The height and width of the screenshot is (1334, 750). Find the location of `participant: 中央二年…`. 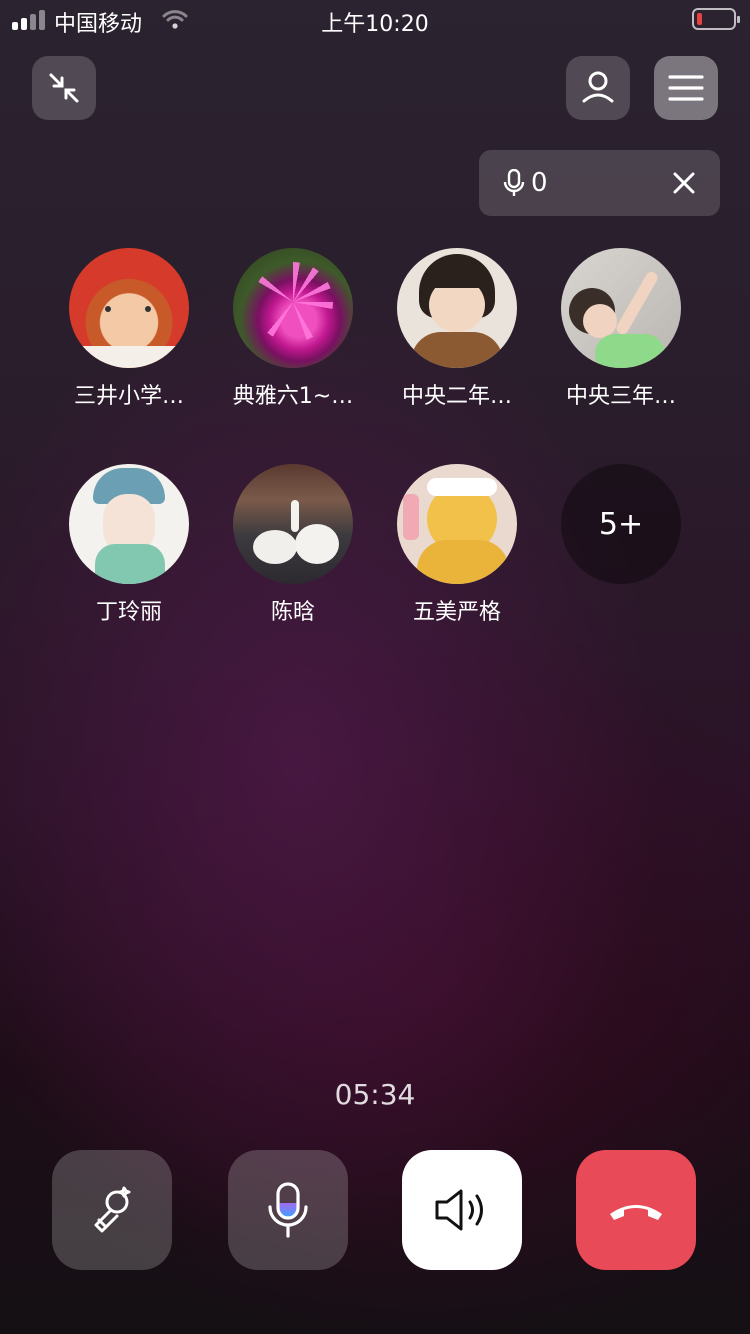

participant: 中央二年… is located at coordinates (457, 330).